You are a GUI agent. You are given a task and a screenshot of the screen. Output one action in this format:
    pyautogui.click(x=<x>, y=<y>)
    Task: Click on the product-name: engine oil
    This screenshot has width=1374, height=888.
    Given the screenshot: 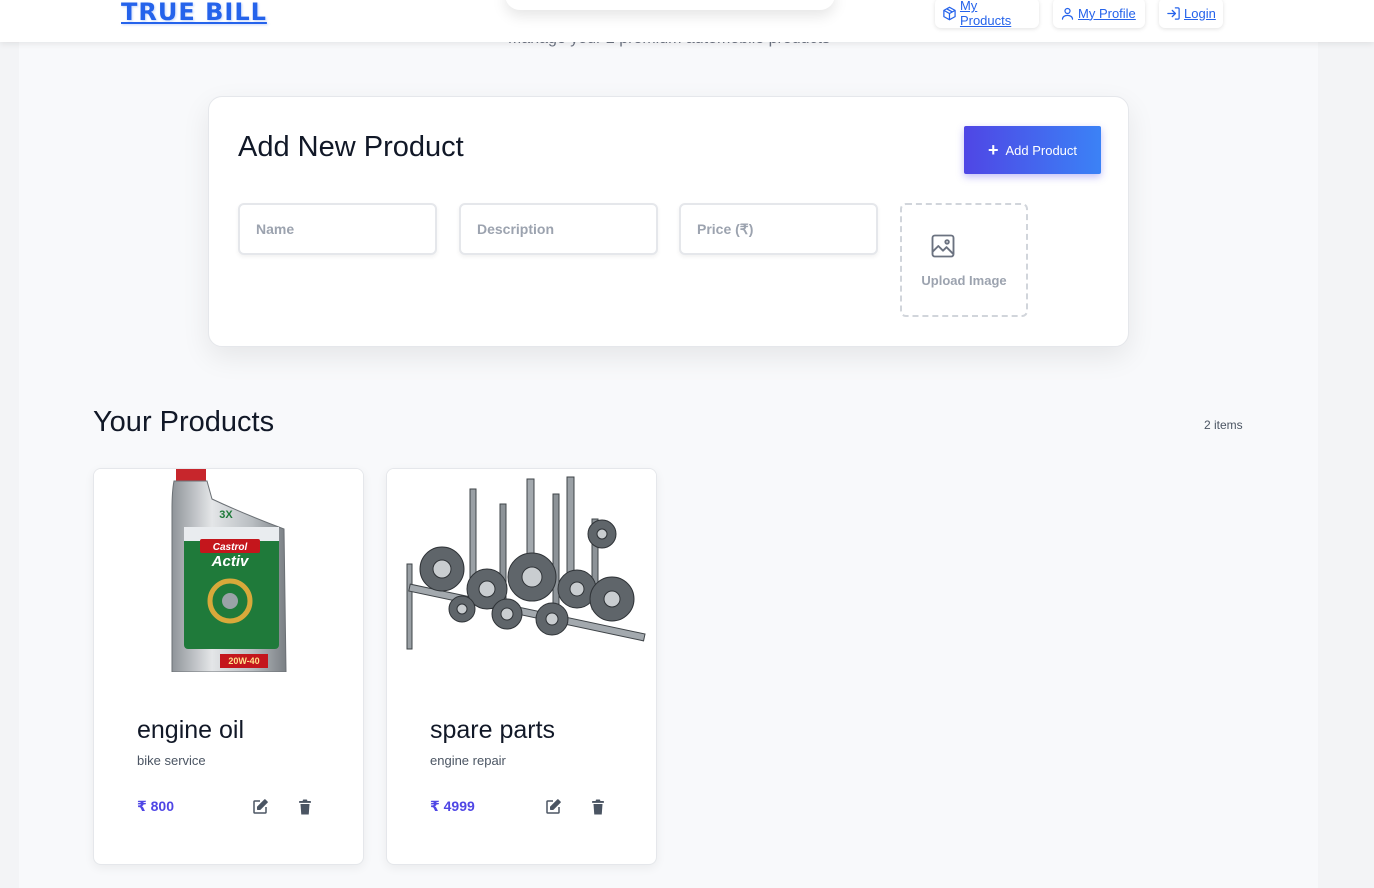 What is the action you would take?
    pyautogui.click(x=191, y=730)
    